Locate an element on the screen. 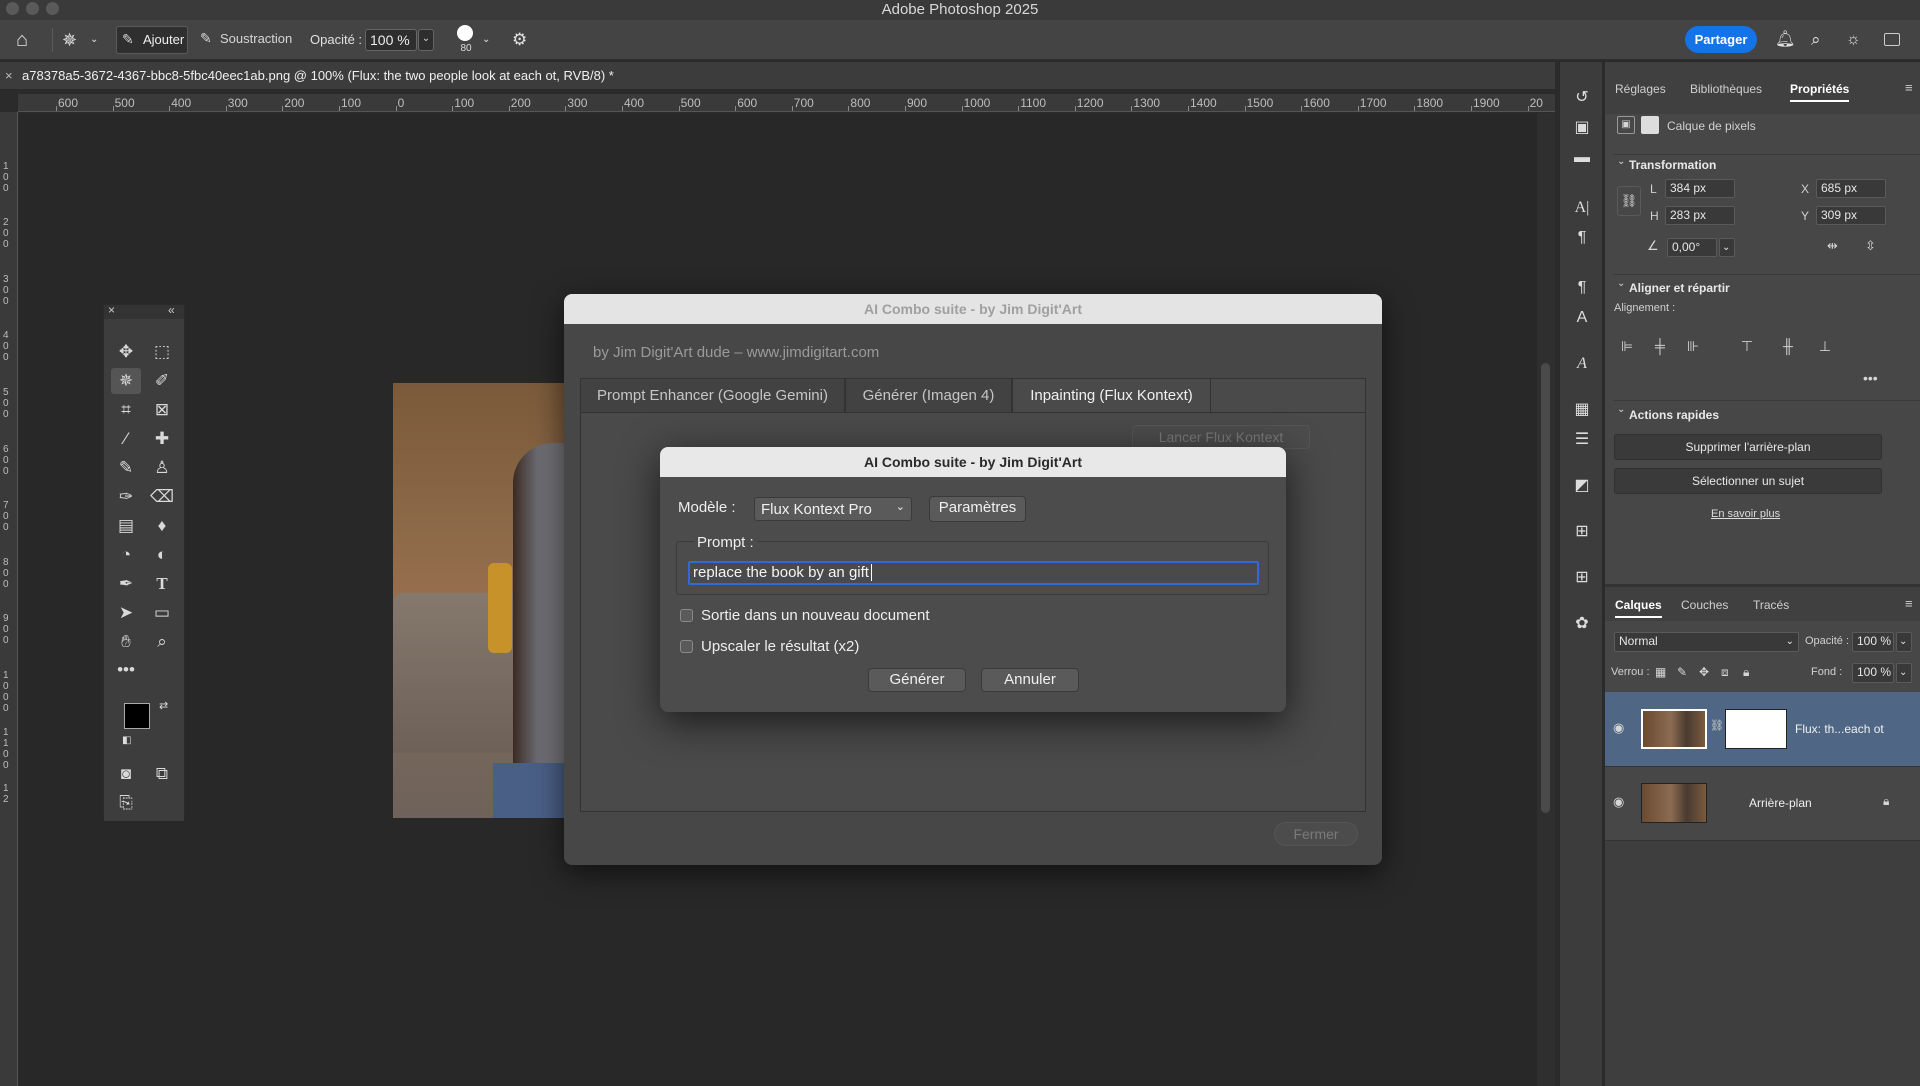  lock-position-icon: ✥ is located at coordinates (1704, 672).